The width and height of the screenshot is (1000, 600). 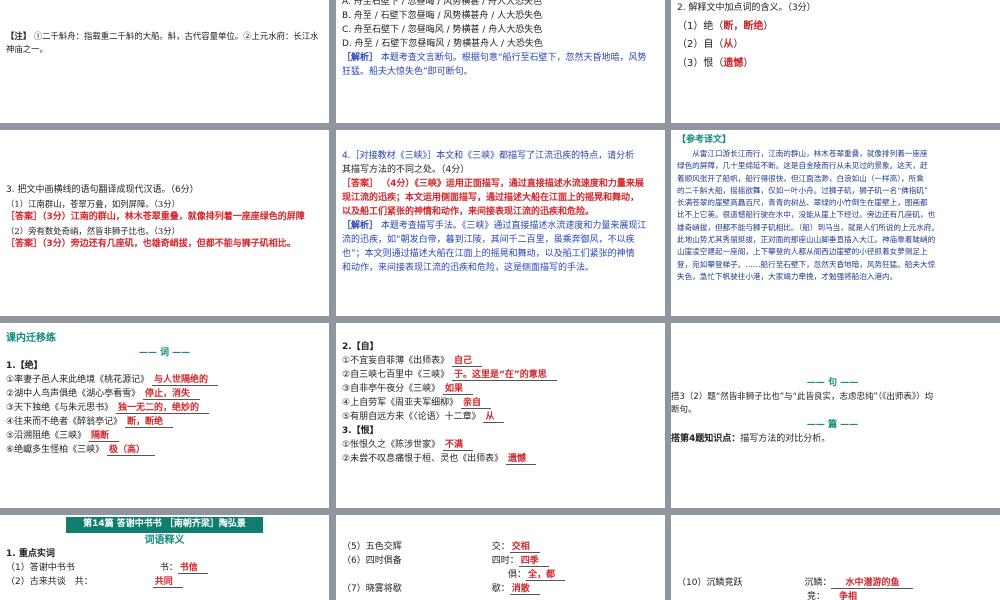 I want to click on vocab-row-2: （2）古来共谈 共： 共同, so click(x=164, y=583).